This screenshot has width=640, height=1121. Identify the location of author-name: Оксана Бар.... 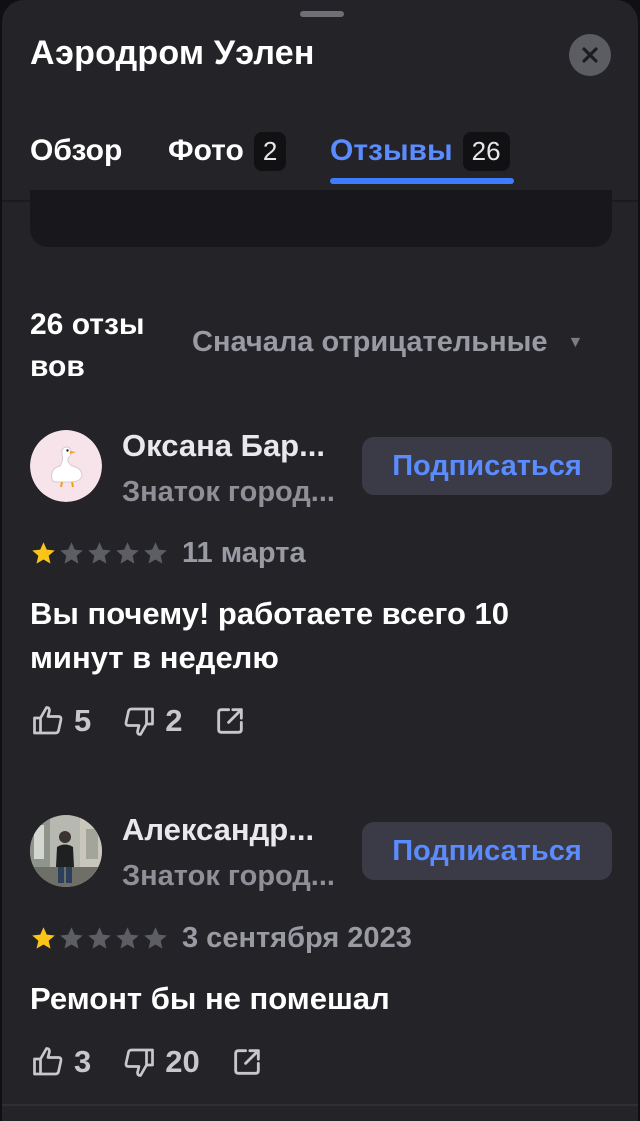
(223, 446).